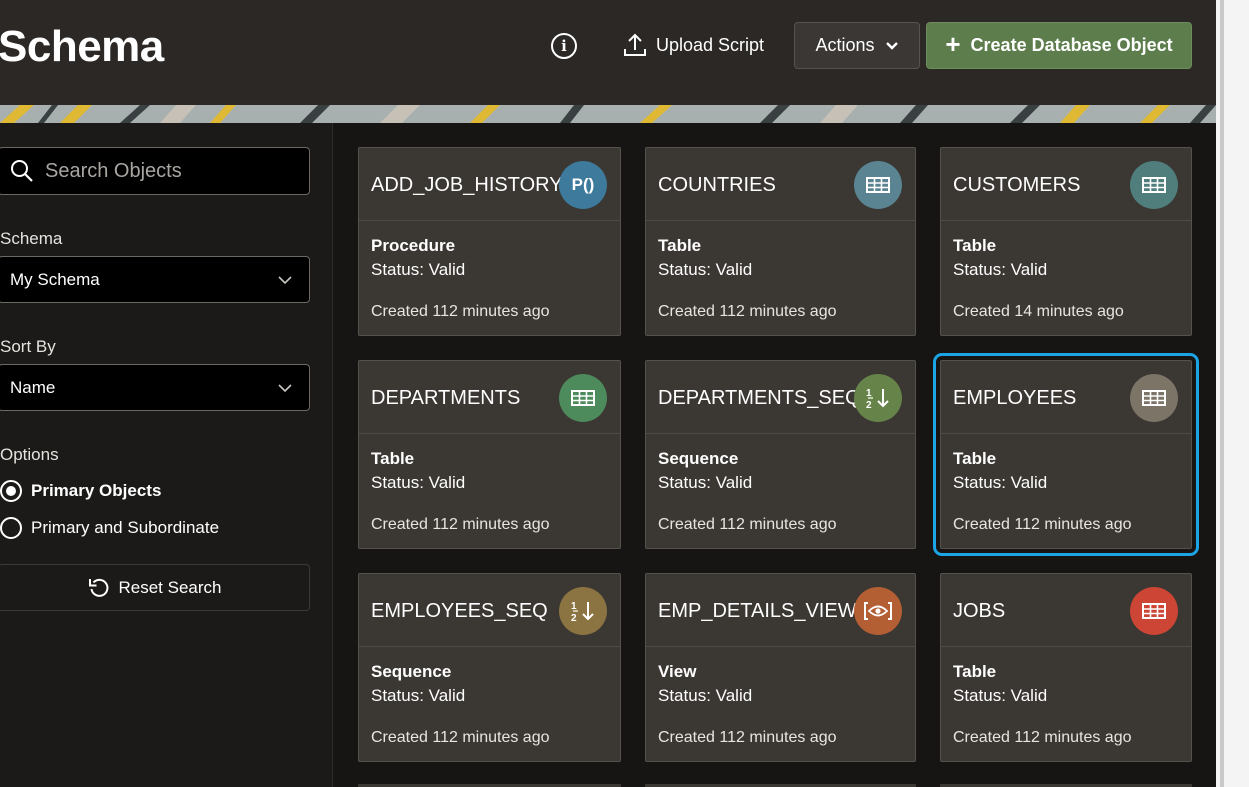 The height and width of the screenshot is (787, 1249). Describe the element at coordinates (1066, 610) in the screenshot. I see `card-header: JOBS` at that location.